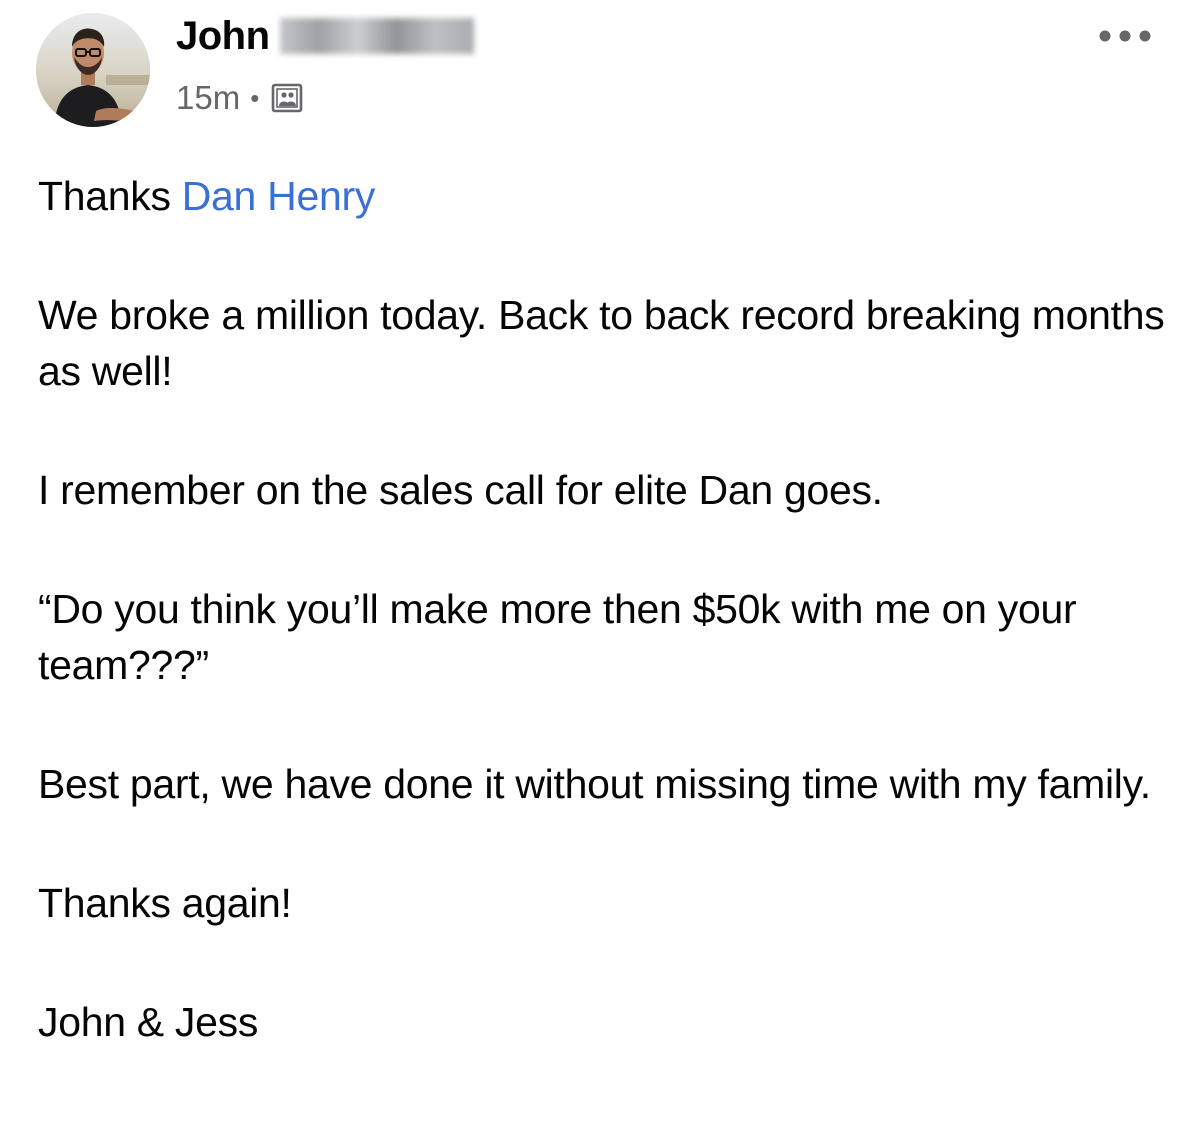  What do you see at coordinates (93, 70) in the screenshot?
I see `author-avatar` at bounding box center [93, 70].